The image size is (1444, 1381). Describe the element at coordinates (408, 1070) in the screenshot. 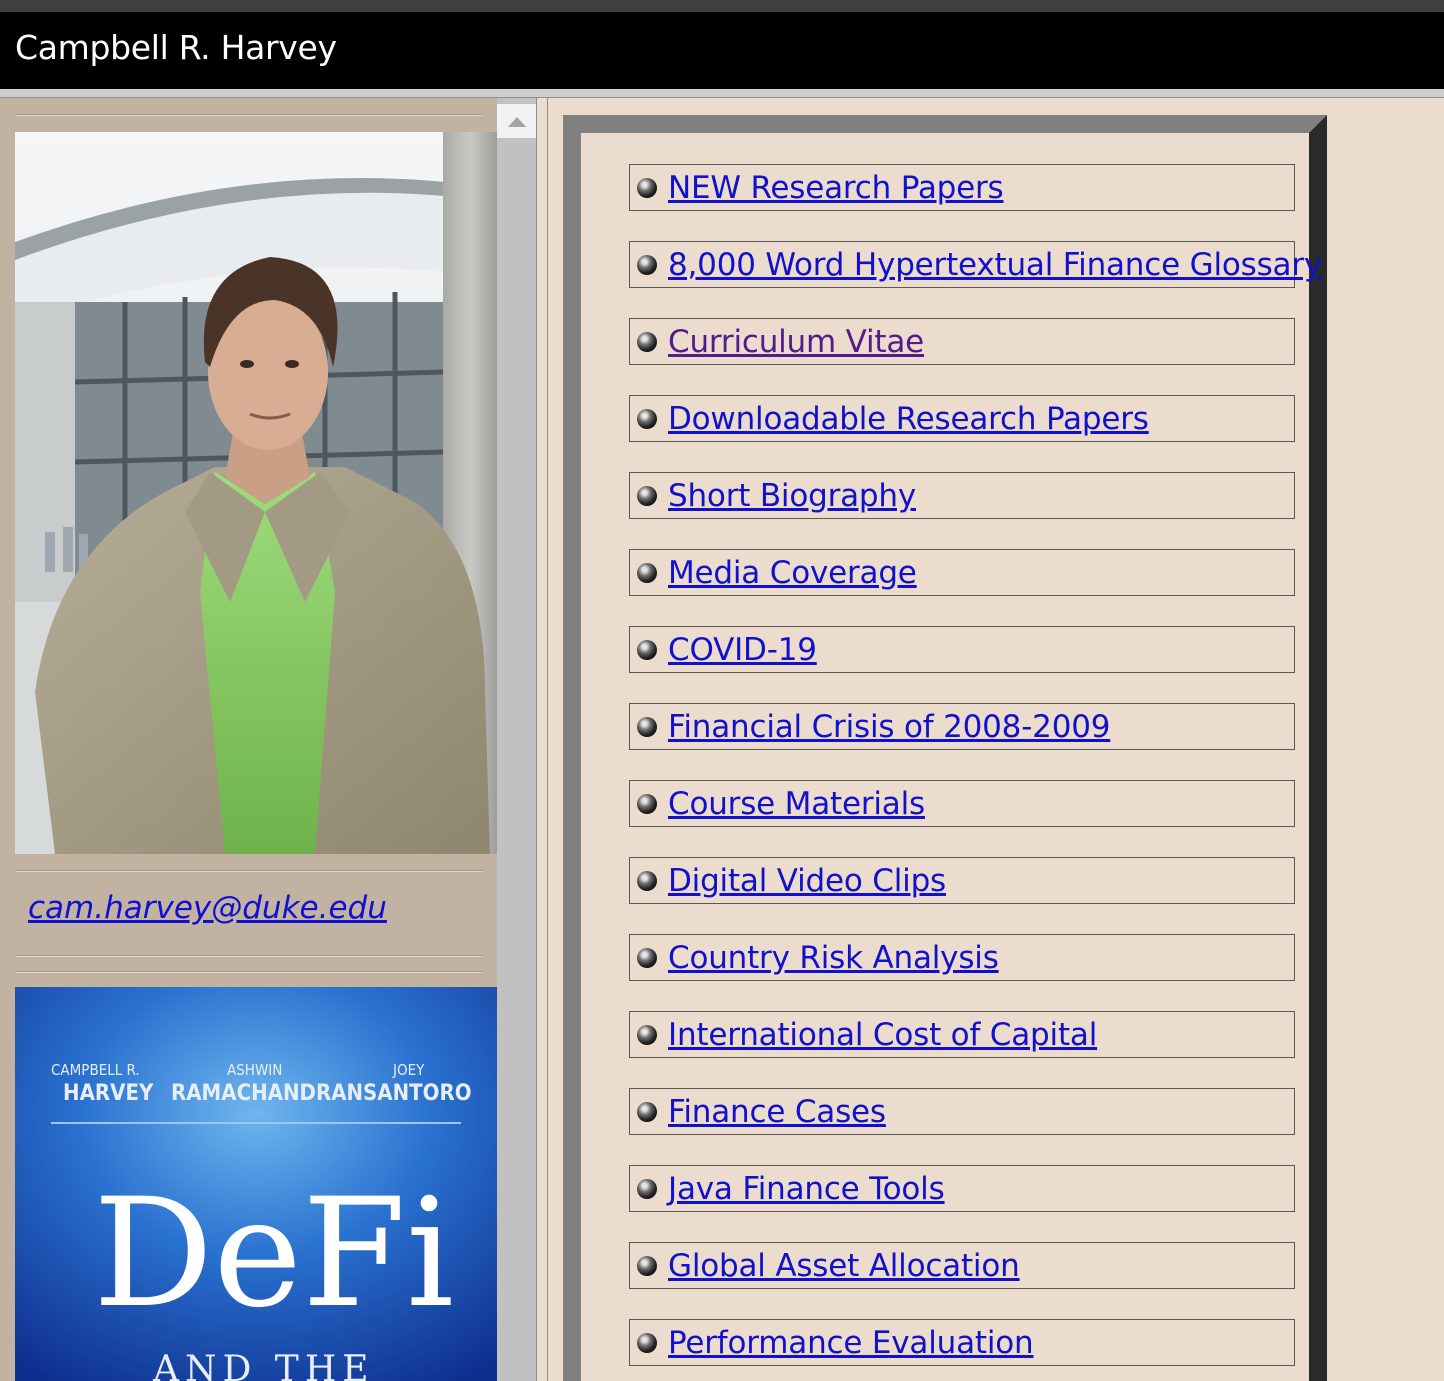

I see `book-author-first: JOEY` at that location.